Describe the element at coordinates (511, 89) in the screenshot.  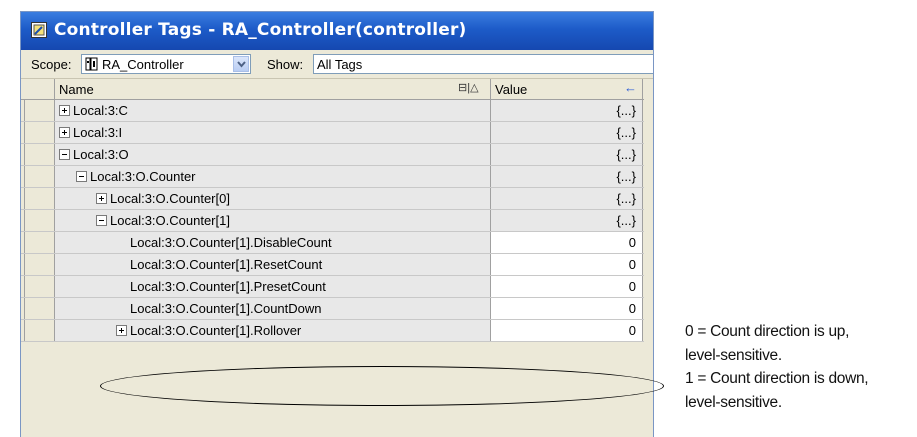
I see `value-header-label: Value` at that location.